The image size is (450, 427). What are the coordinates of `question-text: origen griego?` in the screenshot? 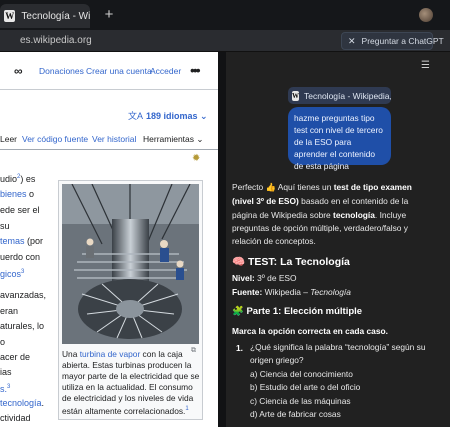 It's located at (277, 360).